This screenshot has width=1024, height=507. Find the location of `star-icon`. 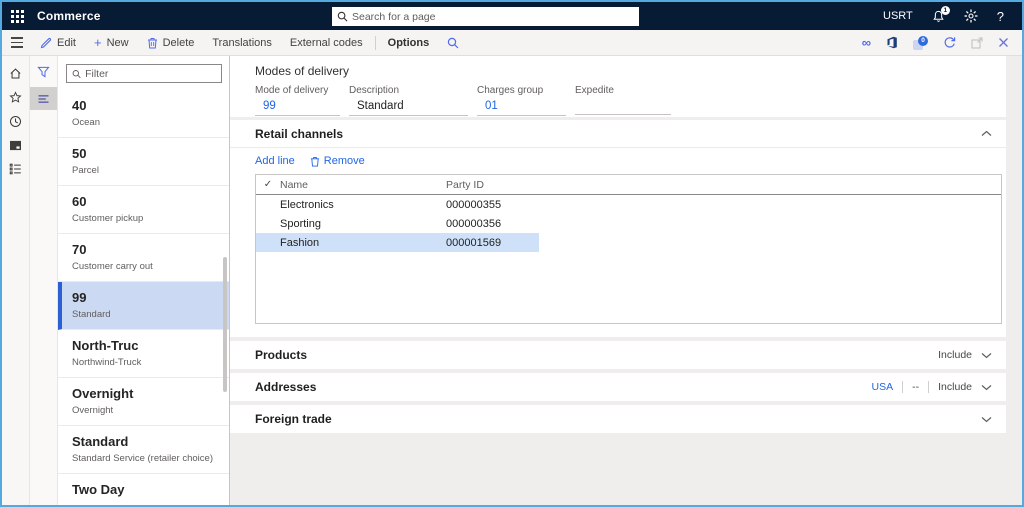

star-icon is located at coordinates (15, 96).